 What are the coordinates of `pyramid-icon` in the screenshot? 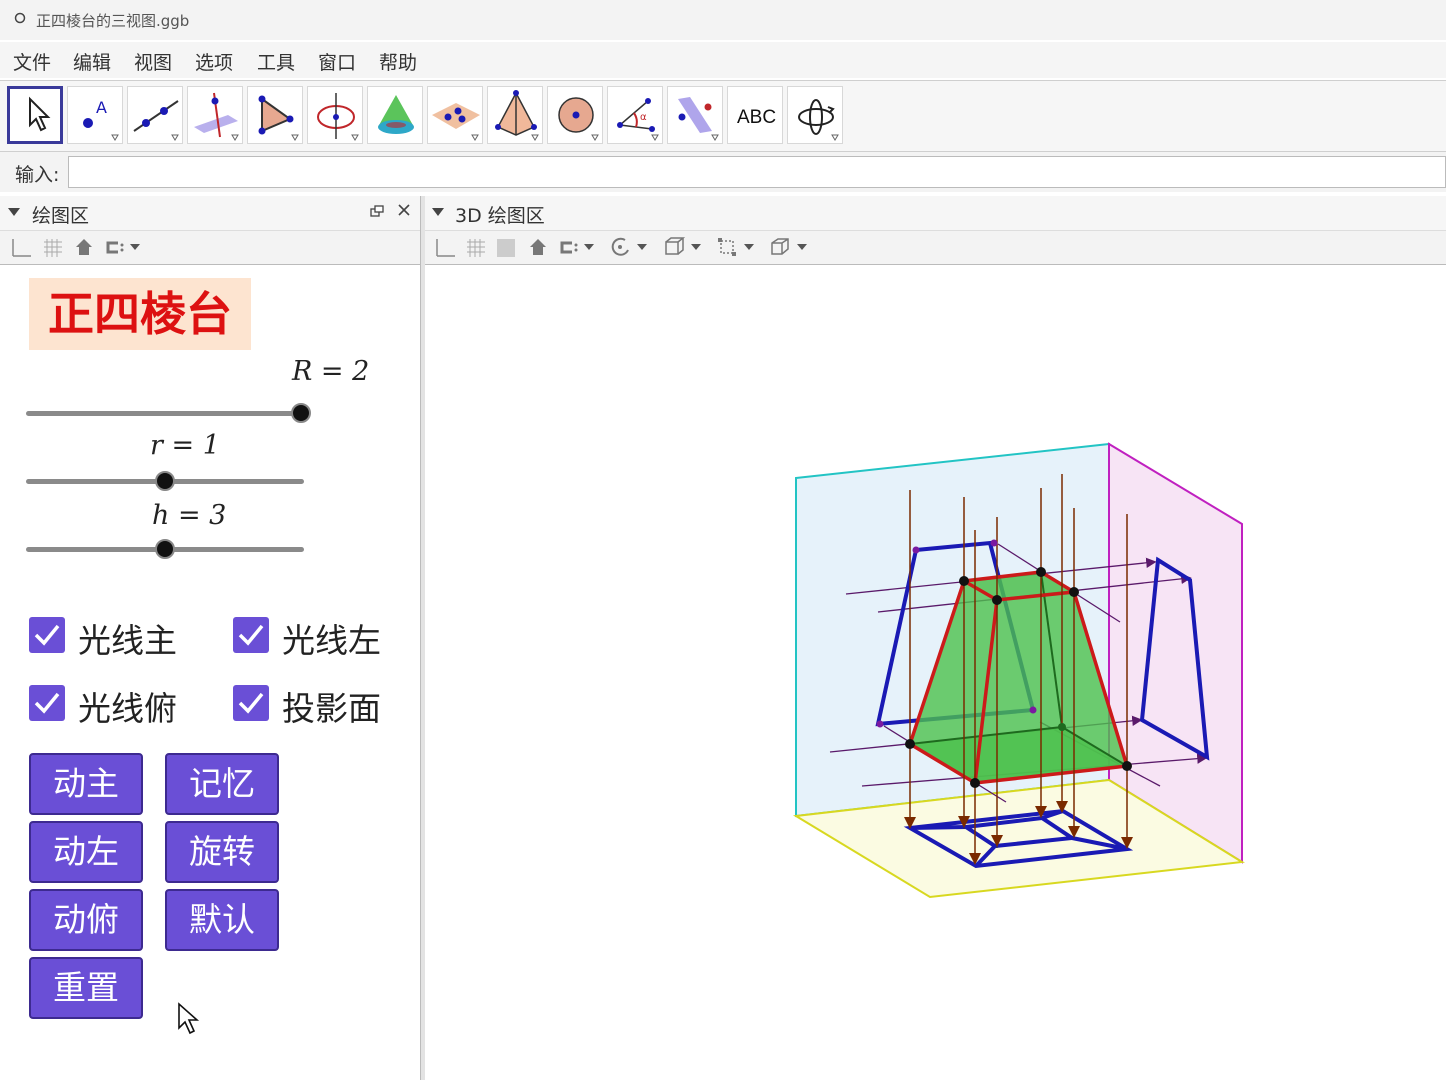 It's located at (517, 115).